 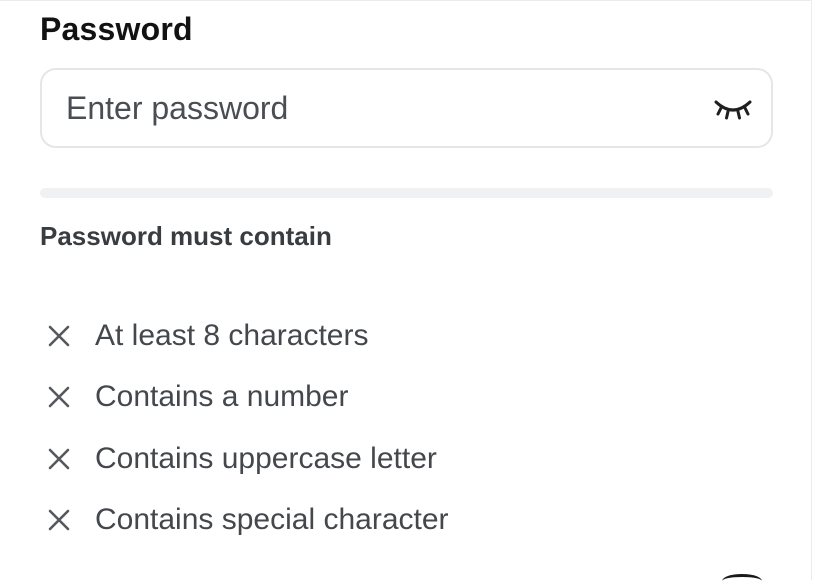 I want to click on requirement-label: At least 8 characters, so click(x=232, y=335).